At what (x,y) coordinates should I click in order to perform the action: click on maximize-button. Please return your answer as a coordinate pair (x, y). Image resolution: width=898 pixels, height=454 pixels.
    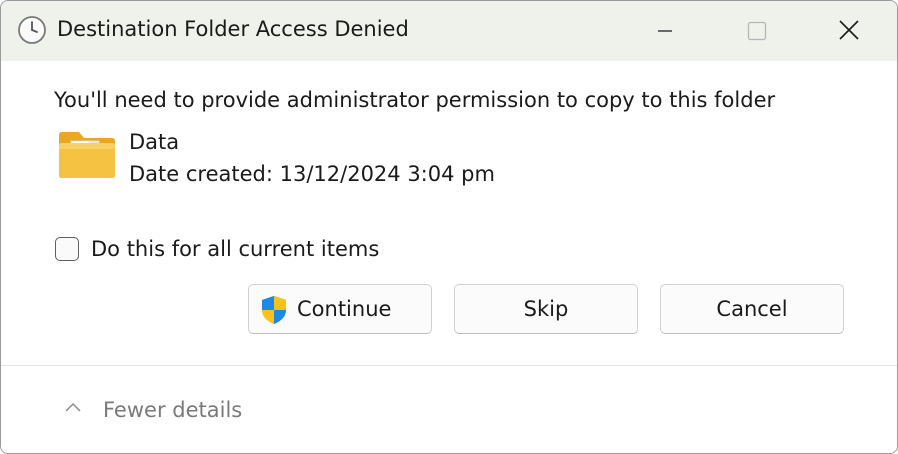
    Looking at the image, I should click on (757, 31).